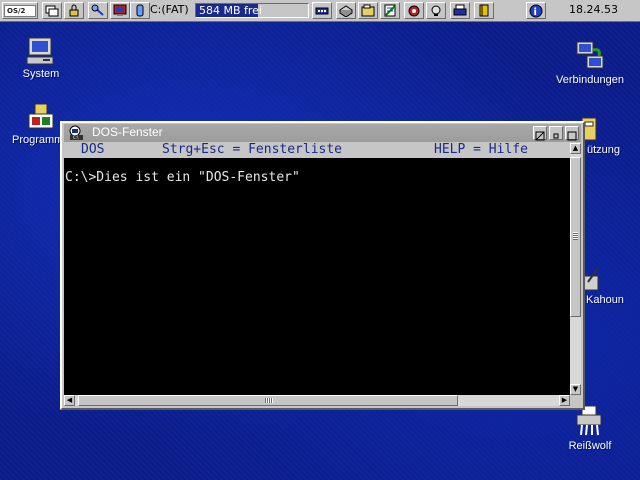 This screenshot has height=480, width=640. What do you see at coordinates (252, 149) in the screenshot?
I see `status-window-list-hint: Strg+Esc = Fensterliste` at bounding box center [252, 149].